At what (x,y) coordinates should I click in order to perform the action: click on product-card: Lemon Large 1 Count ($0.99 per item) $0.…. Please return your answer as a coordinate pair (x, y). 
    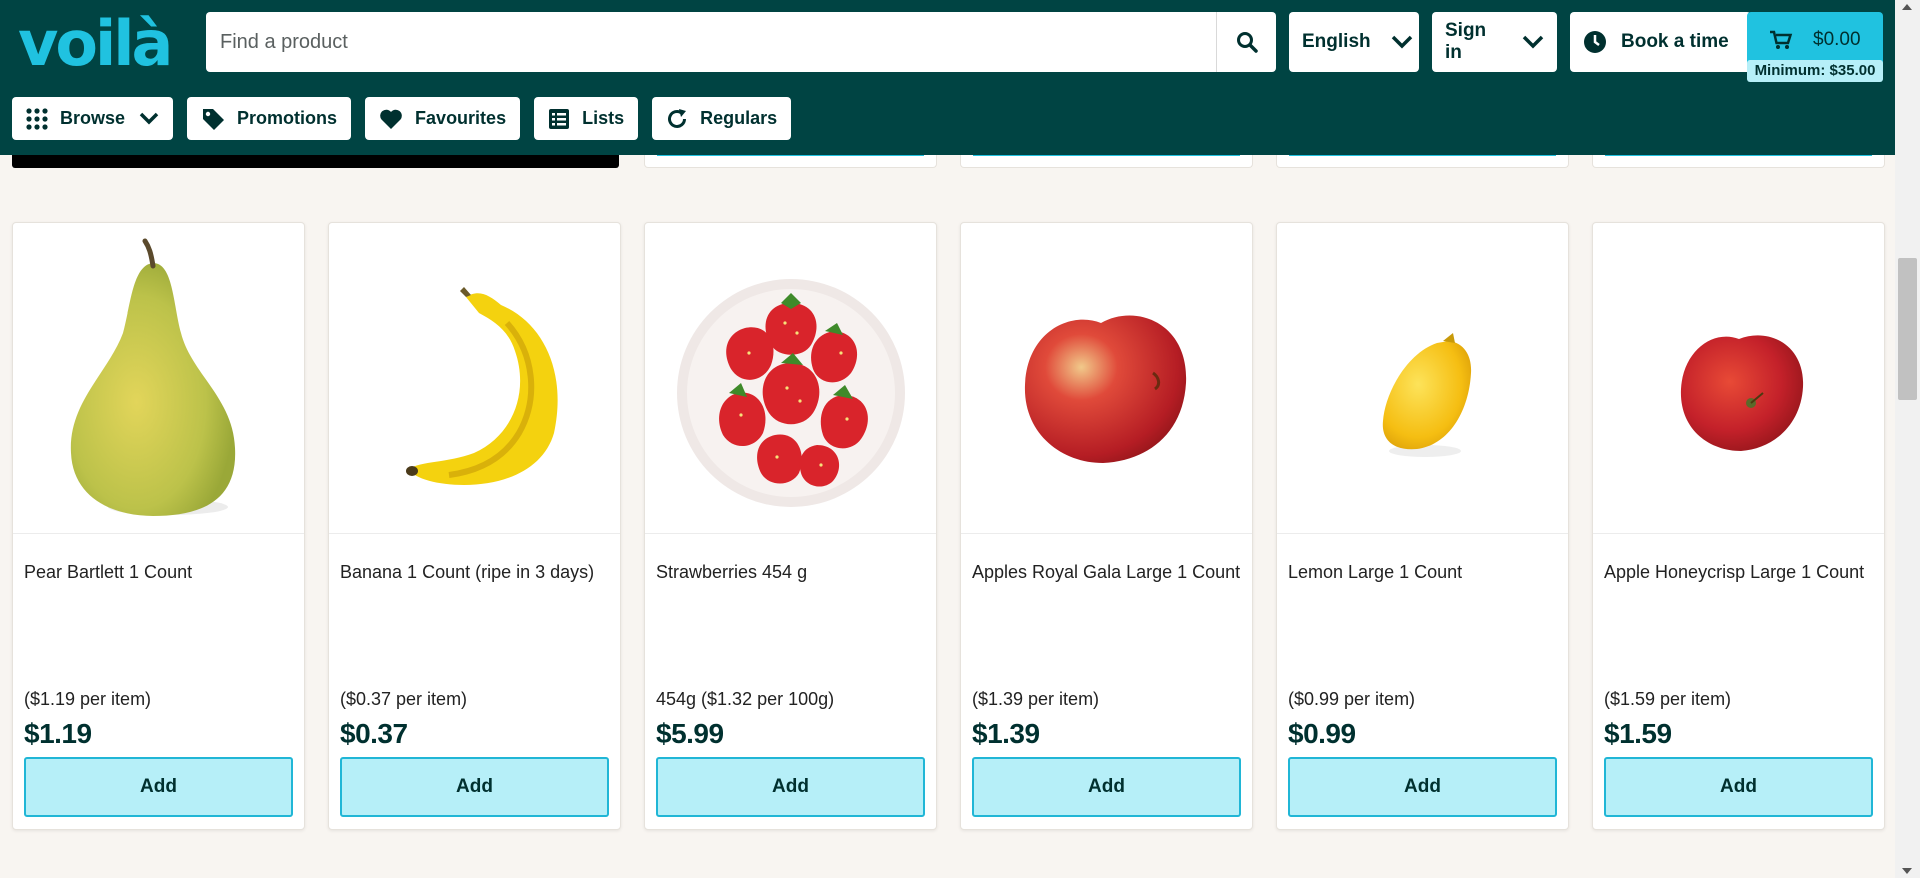
    Looking at the image, I should click on (1422, 526).